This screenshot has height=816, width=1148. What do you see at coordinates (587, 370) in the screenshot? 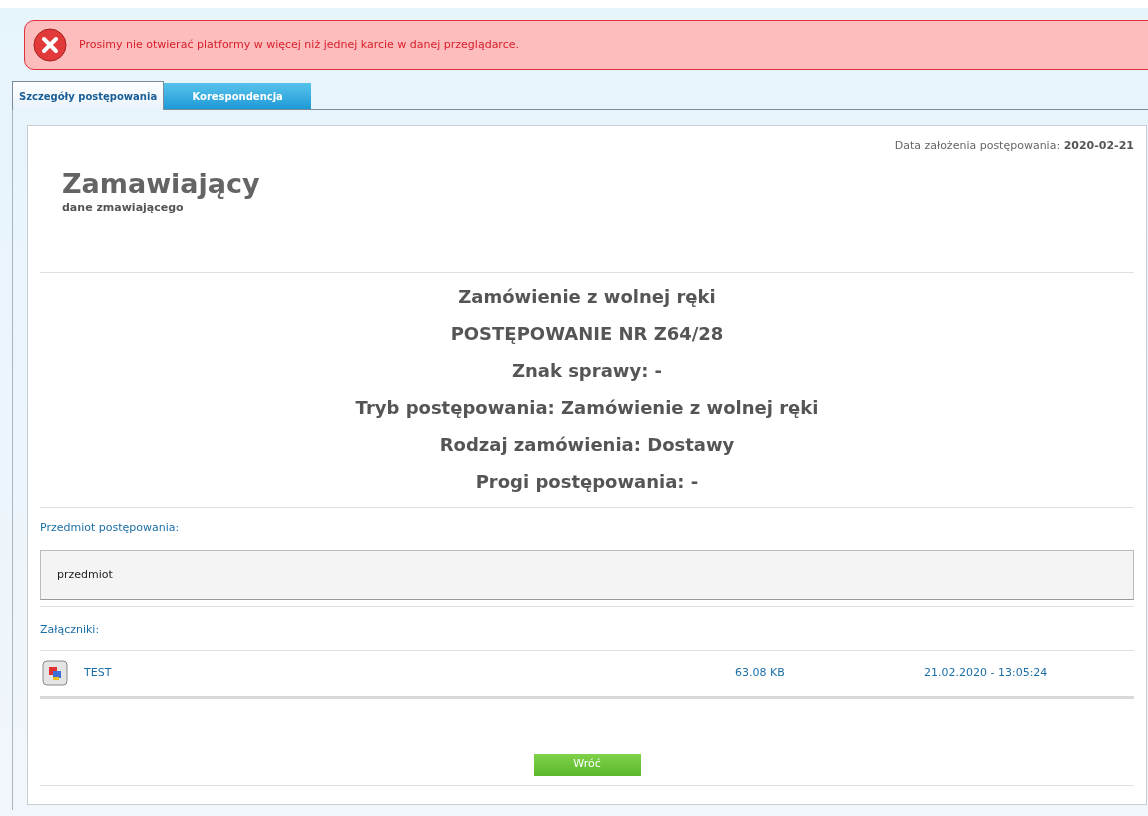
I see `heading: Znak sprawy: -` at bounding box center [587, 370].